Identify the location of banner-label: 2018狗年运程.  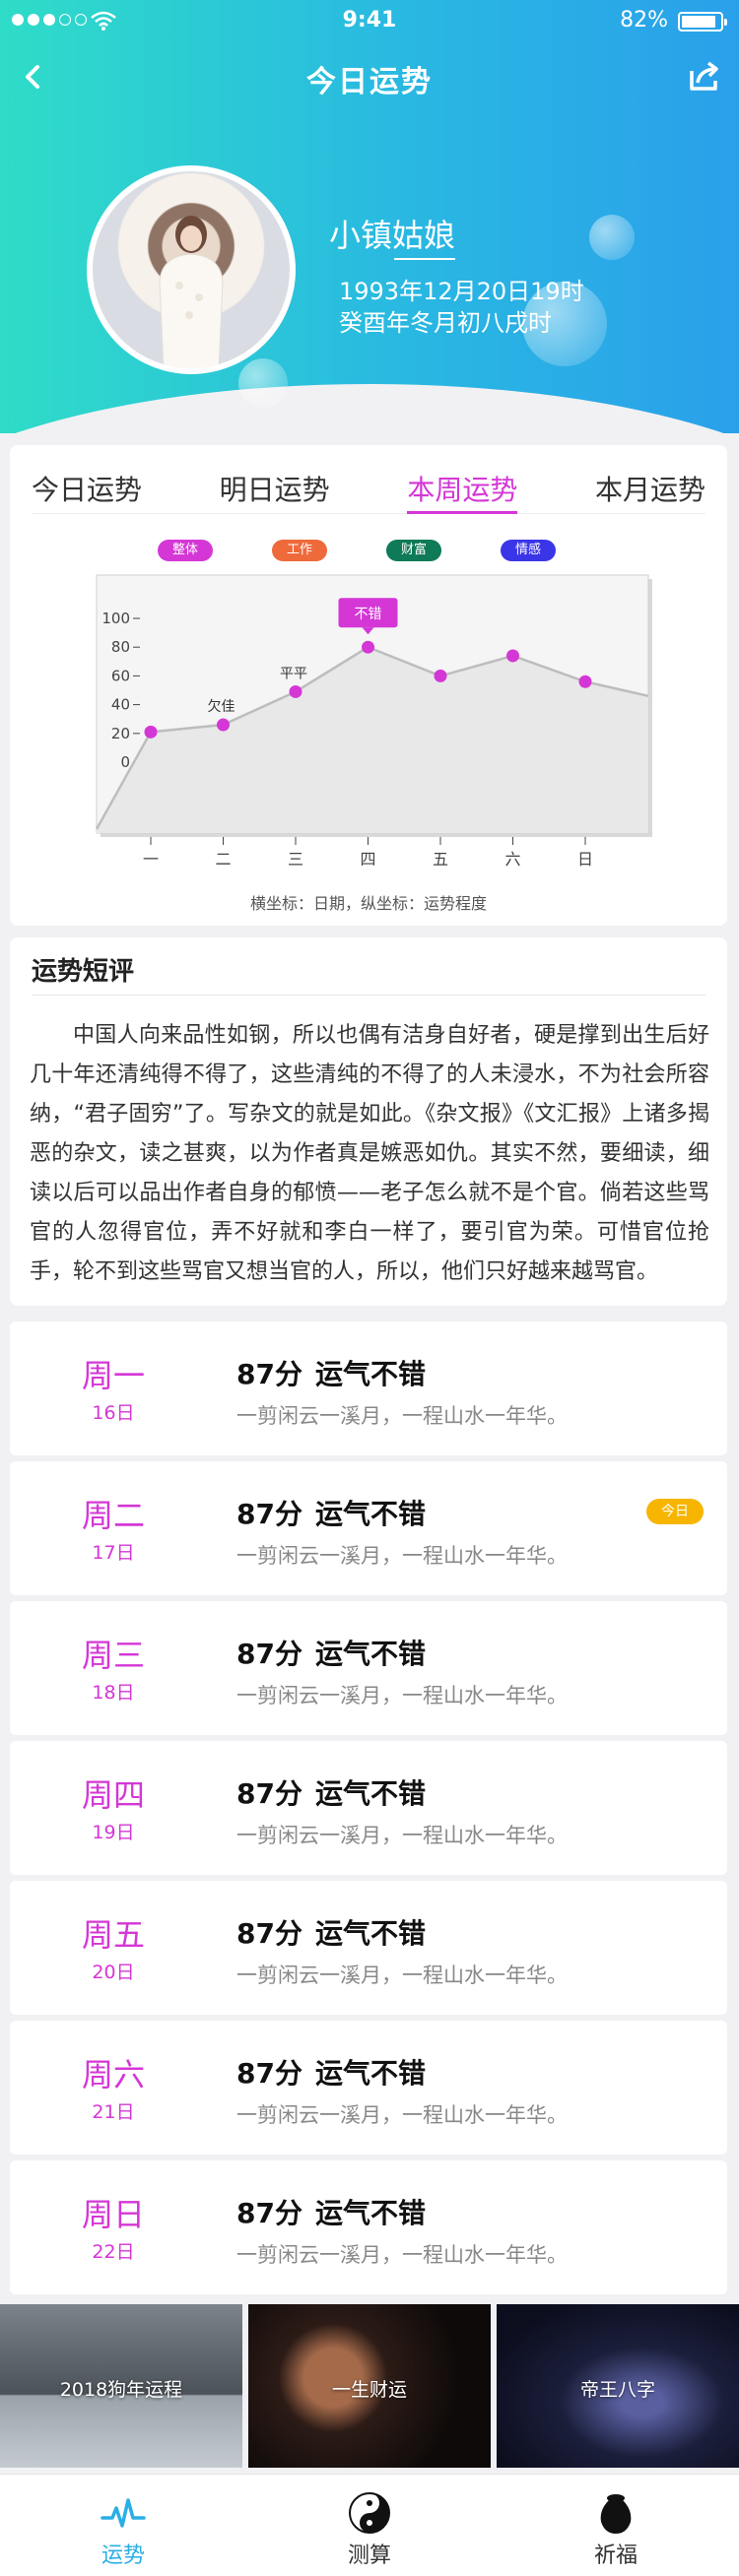
(121, 2390).